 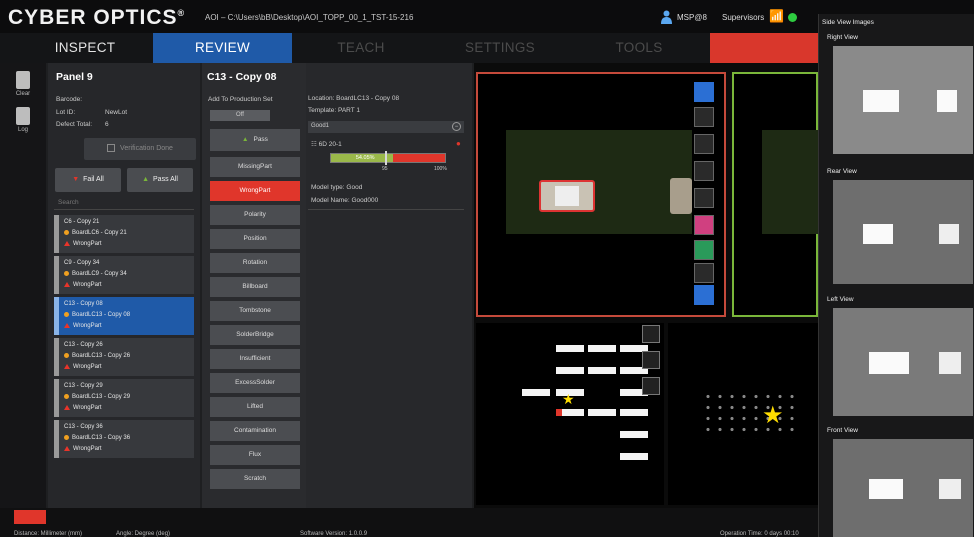 I want to click on log-button: Log, so click(x=23, y=122).